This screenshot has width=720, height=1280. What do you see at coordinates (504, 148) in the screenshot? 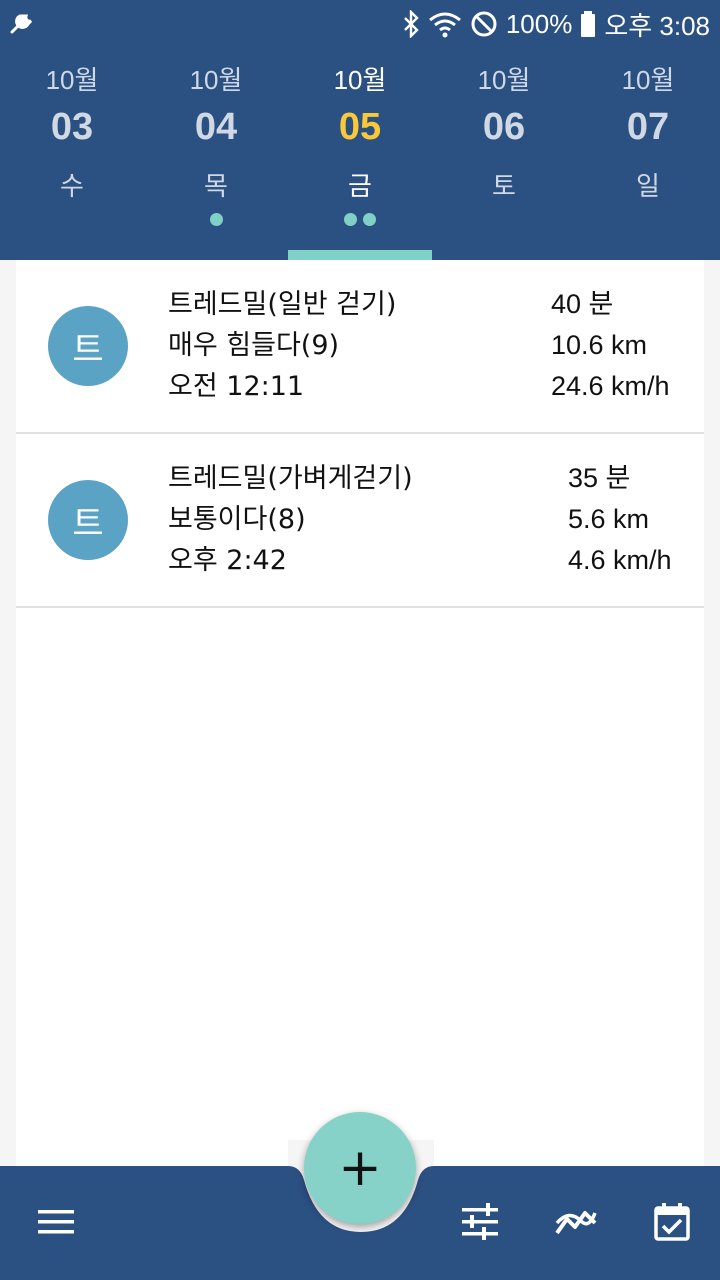
I see `date-item: 10월 06 토` at bounding box center [504, 148].